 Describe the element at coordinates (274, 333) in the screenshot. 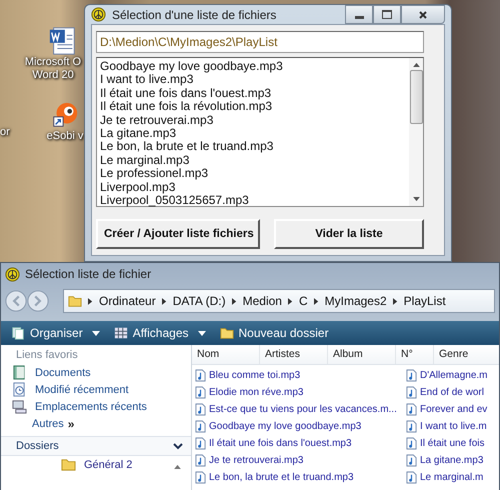

I see `toolbar-button: Nouveau dossier` at that location.